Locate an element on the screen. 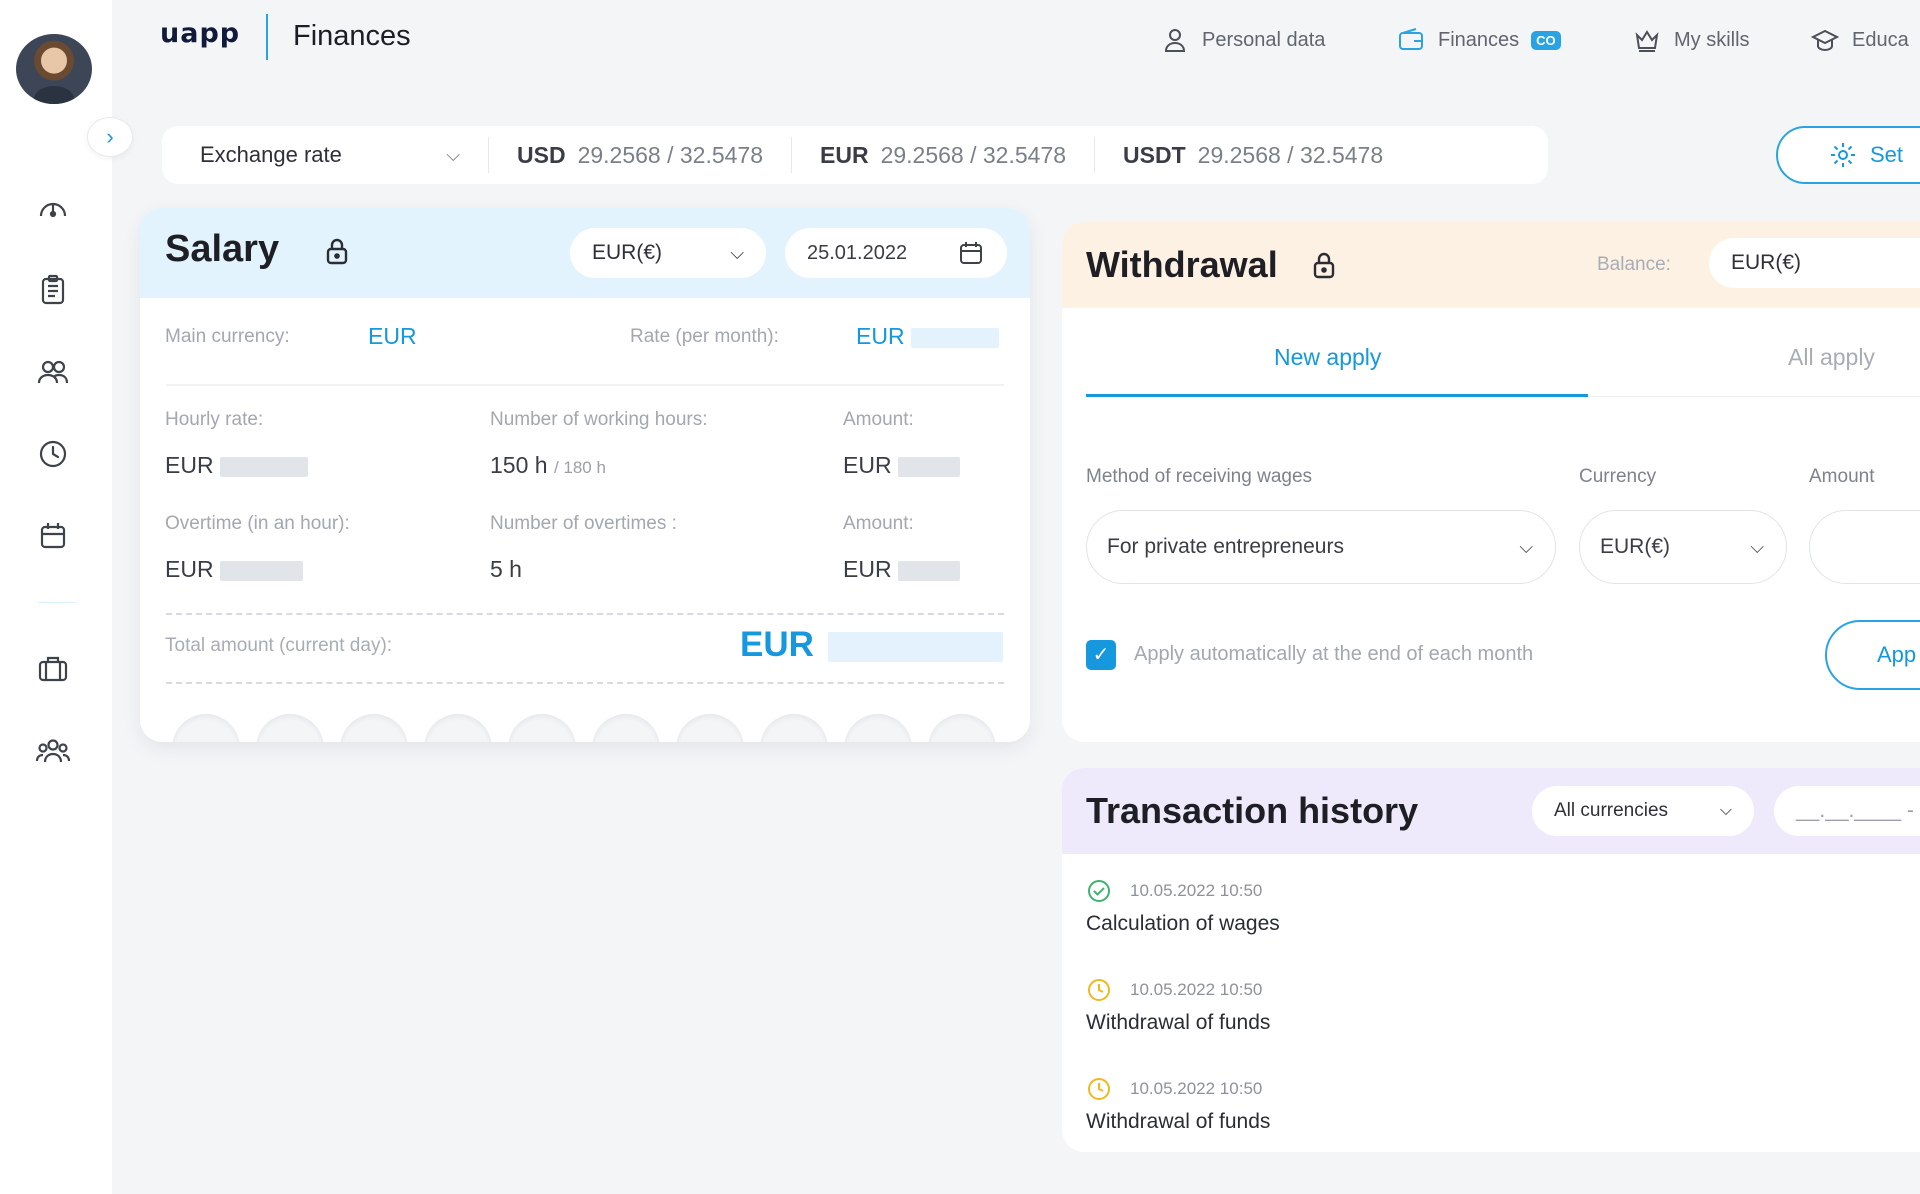 The width and height of the screenshot is (1920, 1194). calendar-icon is located at coordinates (53, 536).